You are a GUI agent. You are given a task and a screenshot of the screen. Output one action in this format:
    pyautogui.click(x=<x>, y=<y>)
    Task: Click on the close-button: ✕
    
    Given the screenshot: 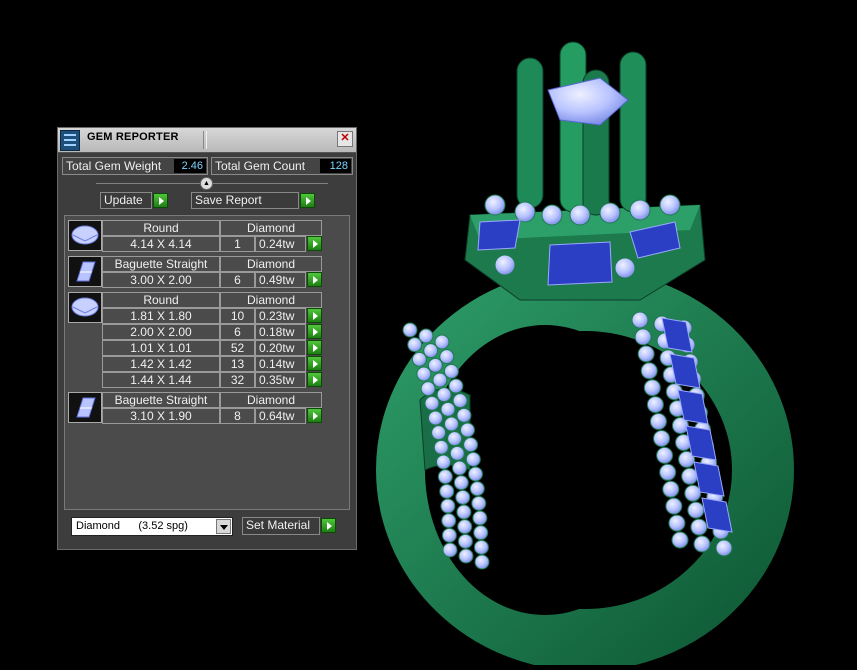 What is the action you would take?
    pyautogui.click(x=345, y=139)
    